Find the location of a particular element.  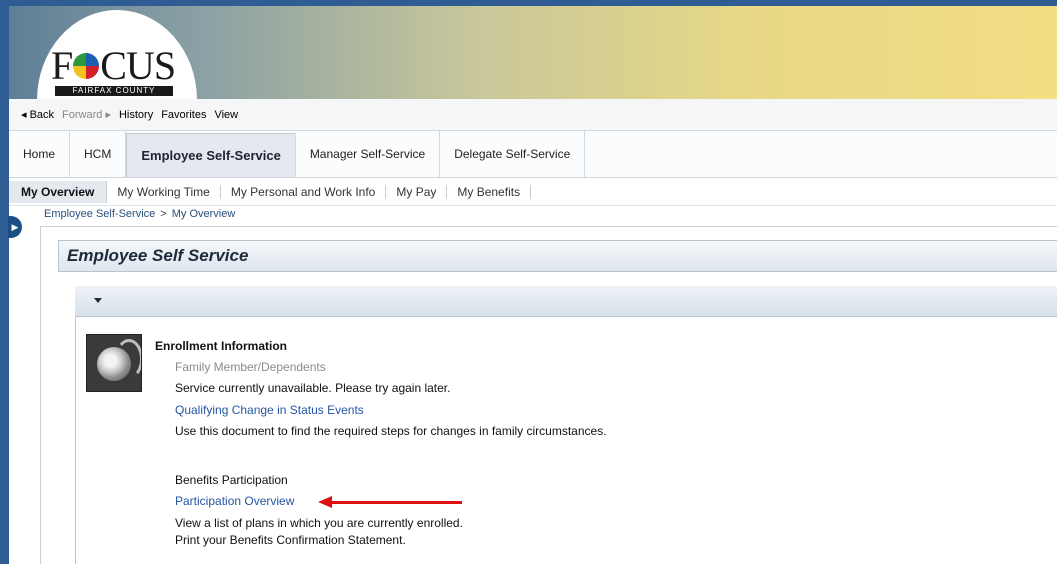

expand-panel-icon: ▶ is located at coordinates (15, 227).